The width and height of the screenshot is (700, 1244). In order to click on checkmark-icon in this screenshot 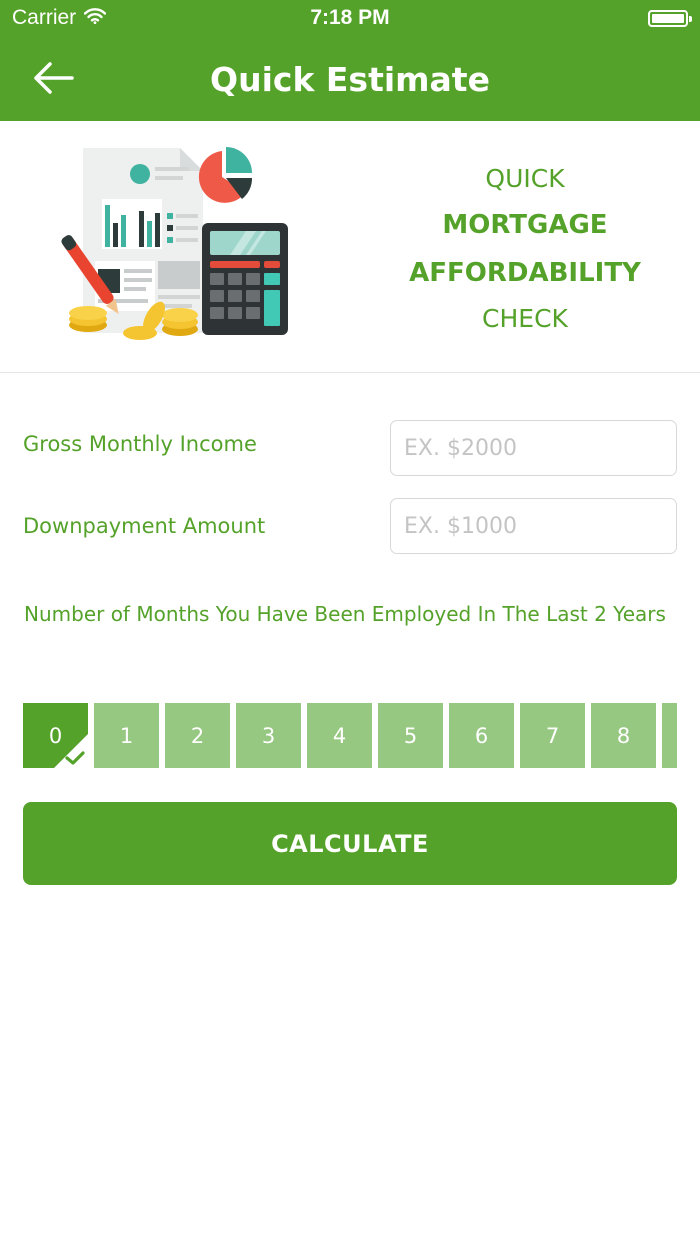, I will do `click(75, 758)`.